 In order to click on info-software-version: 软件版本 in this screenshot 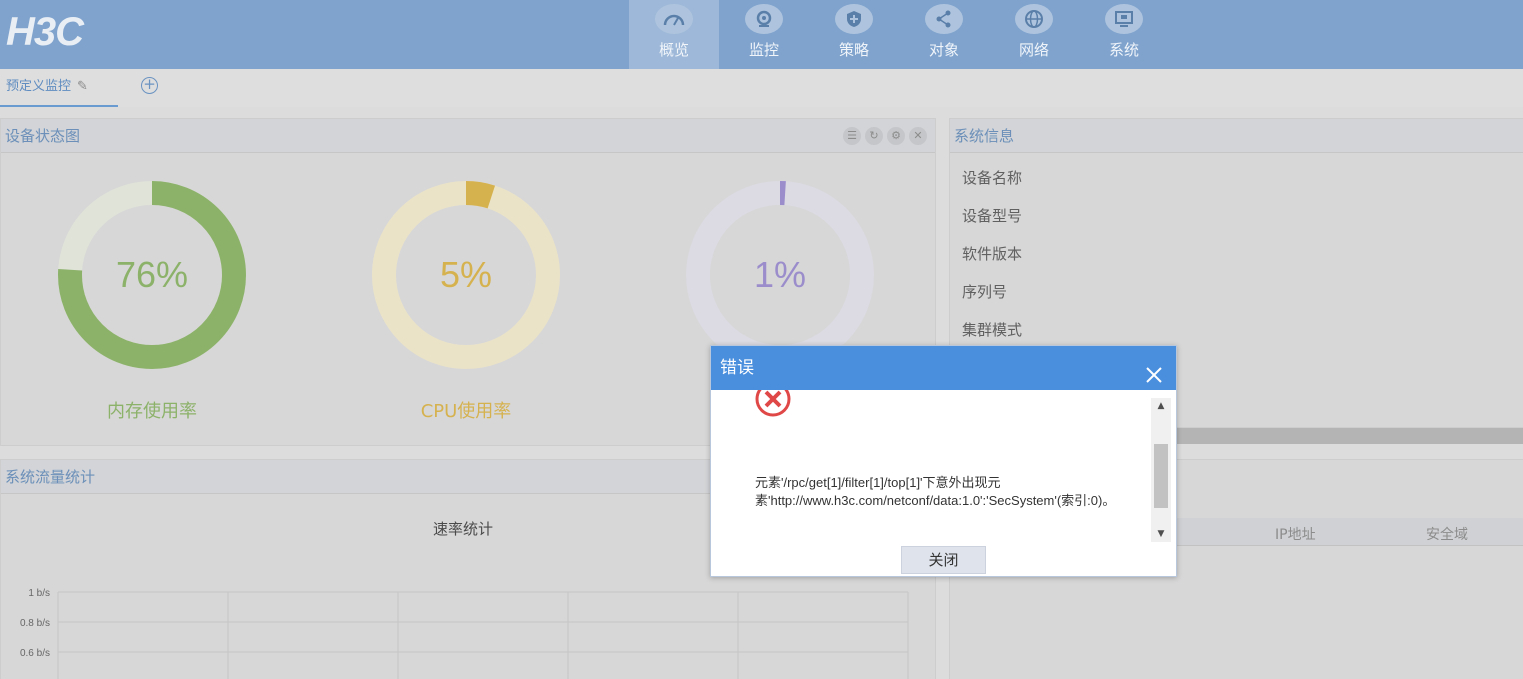, I will do `click(992, 254)`.